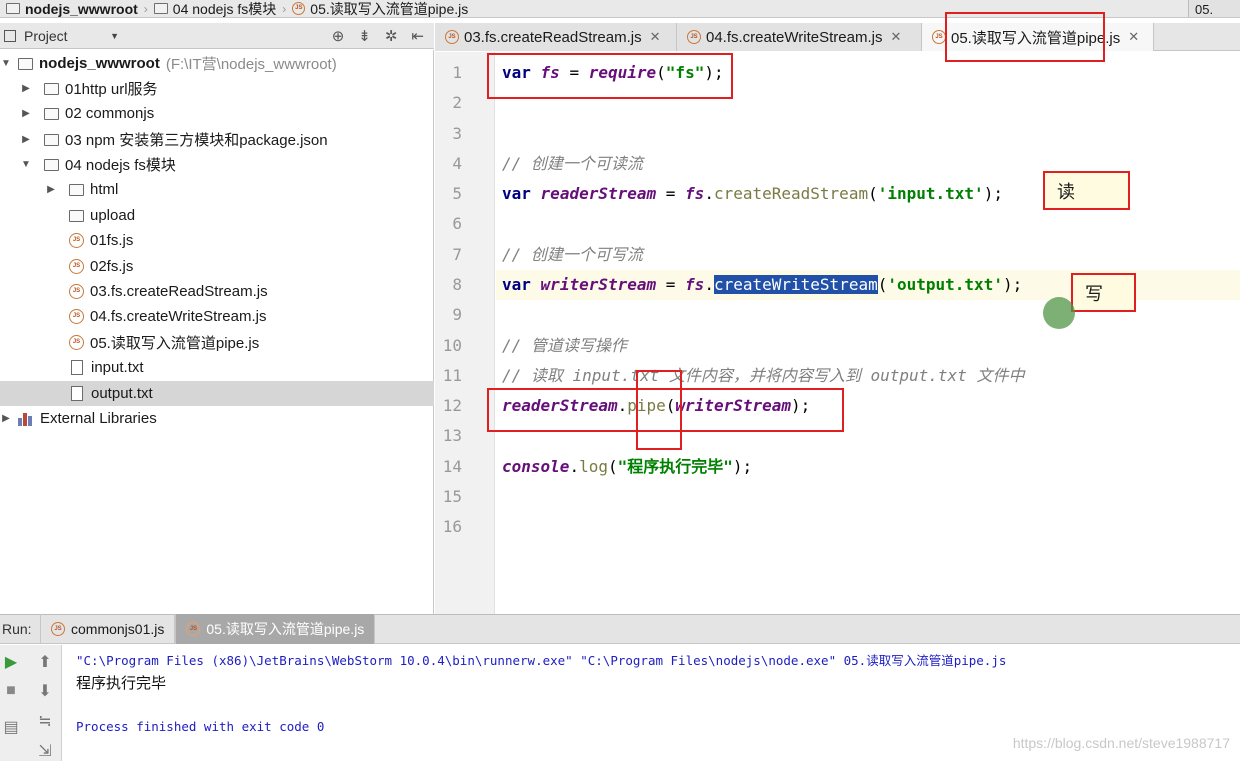 This screenshot has height=761, width=1240. Describe the element at coordinates (217, 316) in the screenshot. I see `tree-item-file: JS 04.fs.createWriteStream.js` at that location.